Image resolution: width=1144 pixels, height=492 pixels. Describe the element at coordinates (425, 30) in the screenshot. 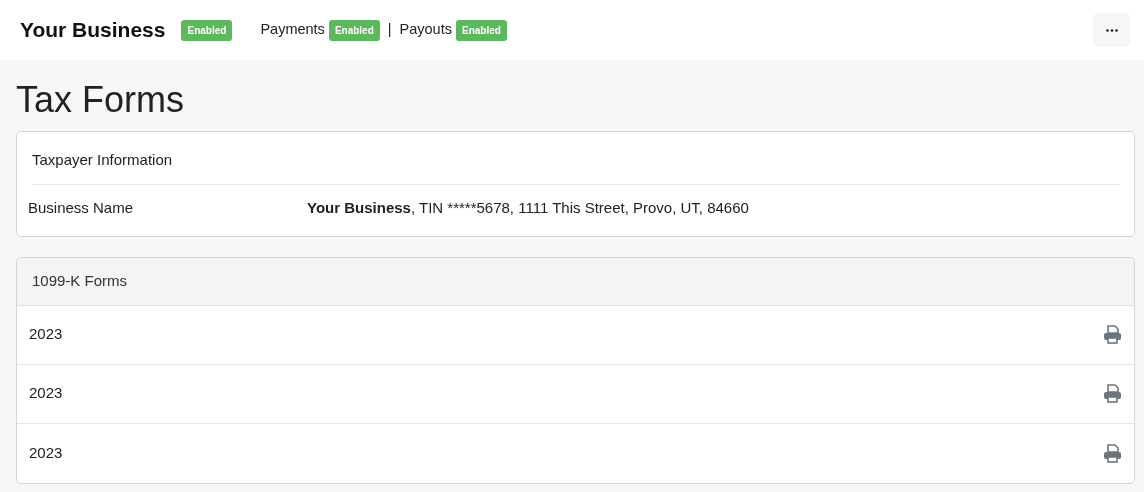

I see `service-label: Payouts` at that location.